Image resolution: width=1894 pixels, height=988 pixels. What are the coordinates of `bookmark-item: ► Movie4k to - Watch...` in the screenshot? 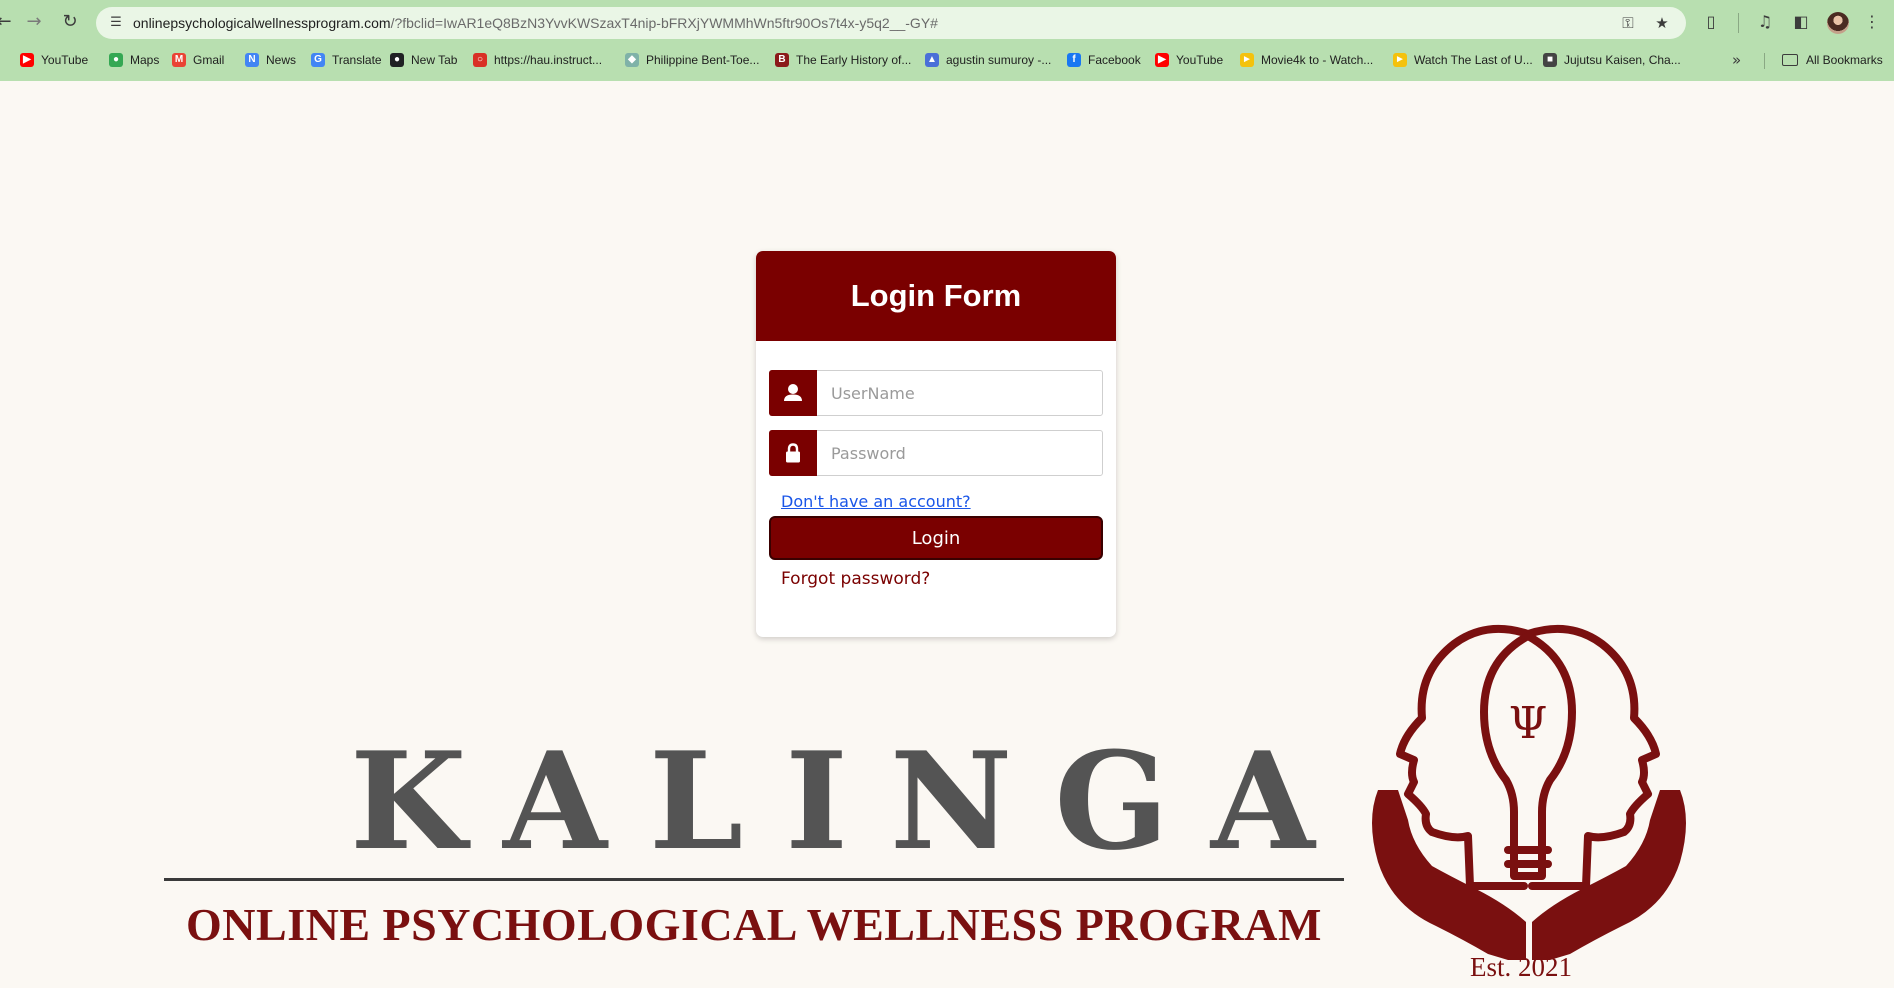 It's located at (1306, 60).